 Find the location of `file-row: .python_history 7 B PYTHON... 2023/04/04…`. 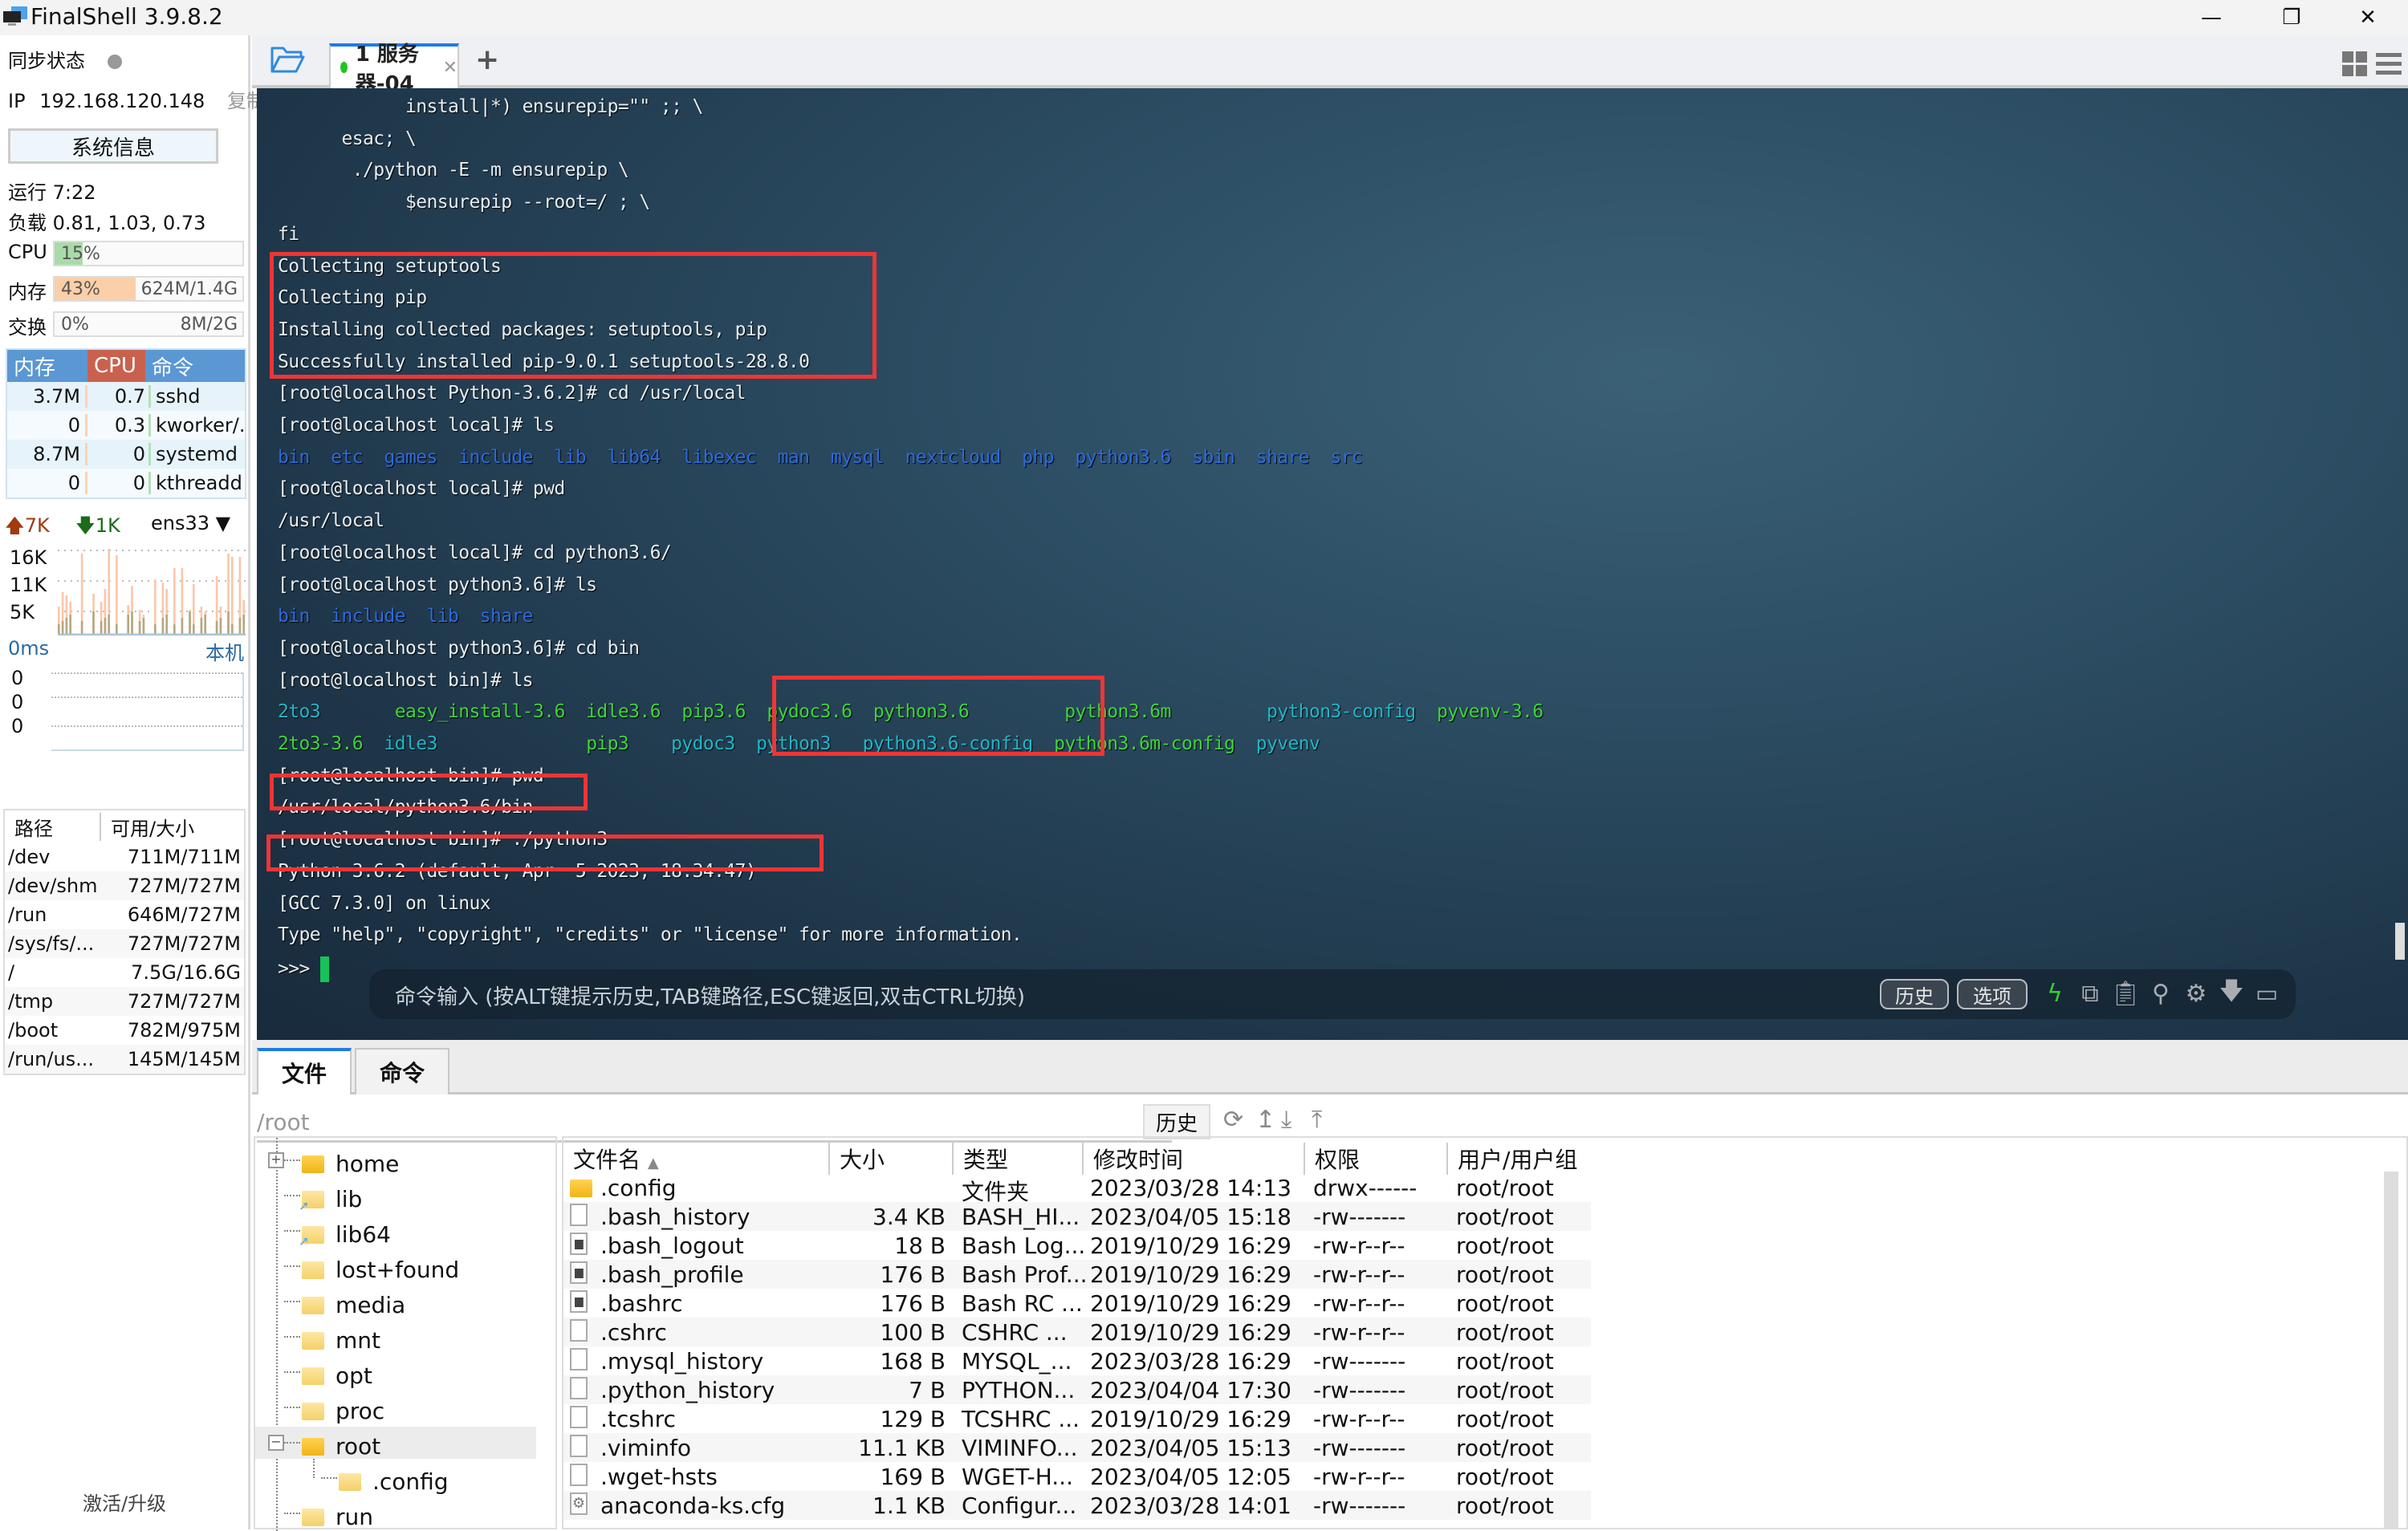

file-row: .python_history 7 B PYTHON... 2023/04/04… is located at coordinates (1077, 1389).